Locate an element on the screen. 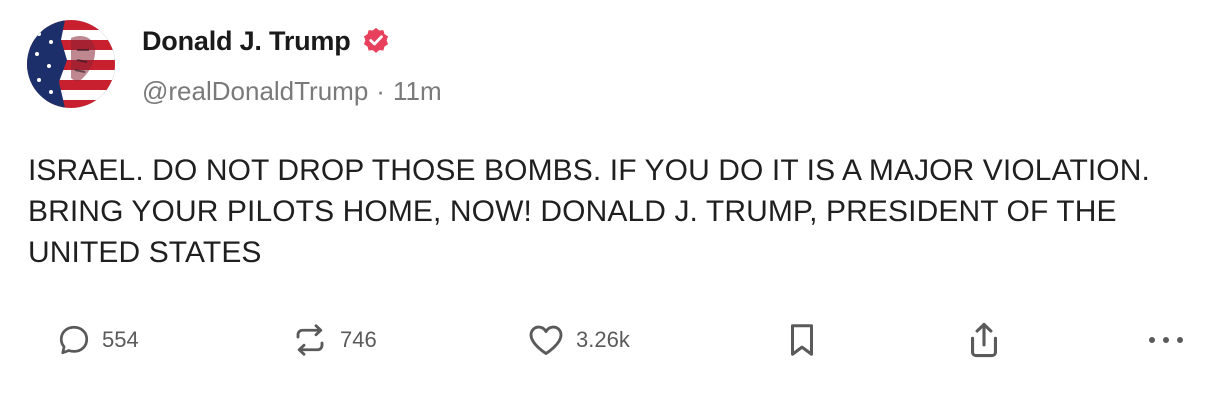 The image size is (1232, 400). reply-count: 554 is located at coordinates (120, 339).